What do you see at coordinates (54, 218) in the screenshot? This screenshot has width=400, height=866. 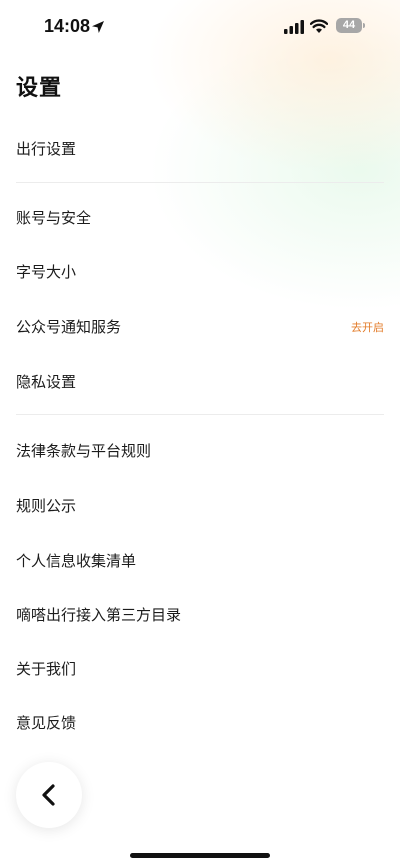 I see `menu-label: 账号与安全` at bounding box center [54, 218].